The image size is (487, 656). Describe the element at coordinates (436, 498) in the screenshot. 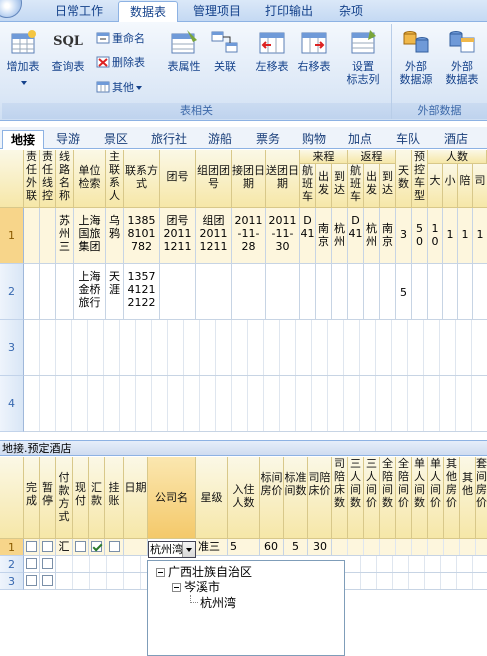

I see `col-header-single-price: 单人间价` at that location.